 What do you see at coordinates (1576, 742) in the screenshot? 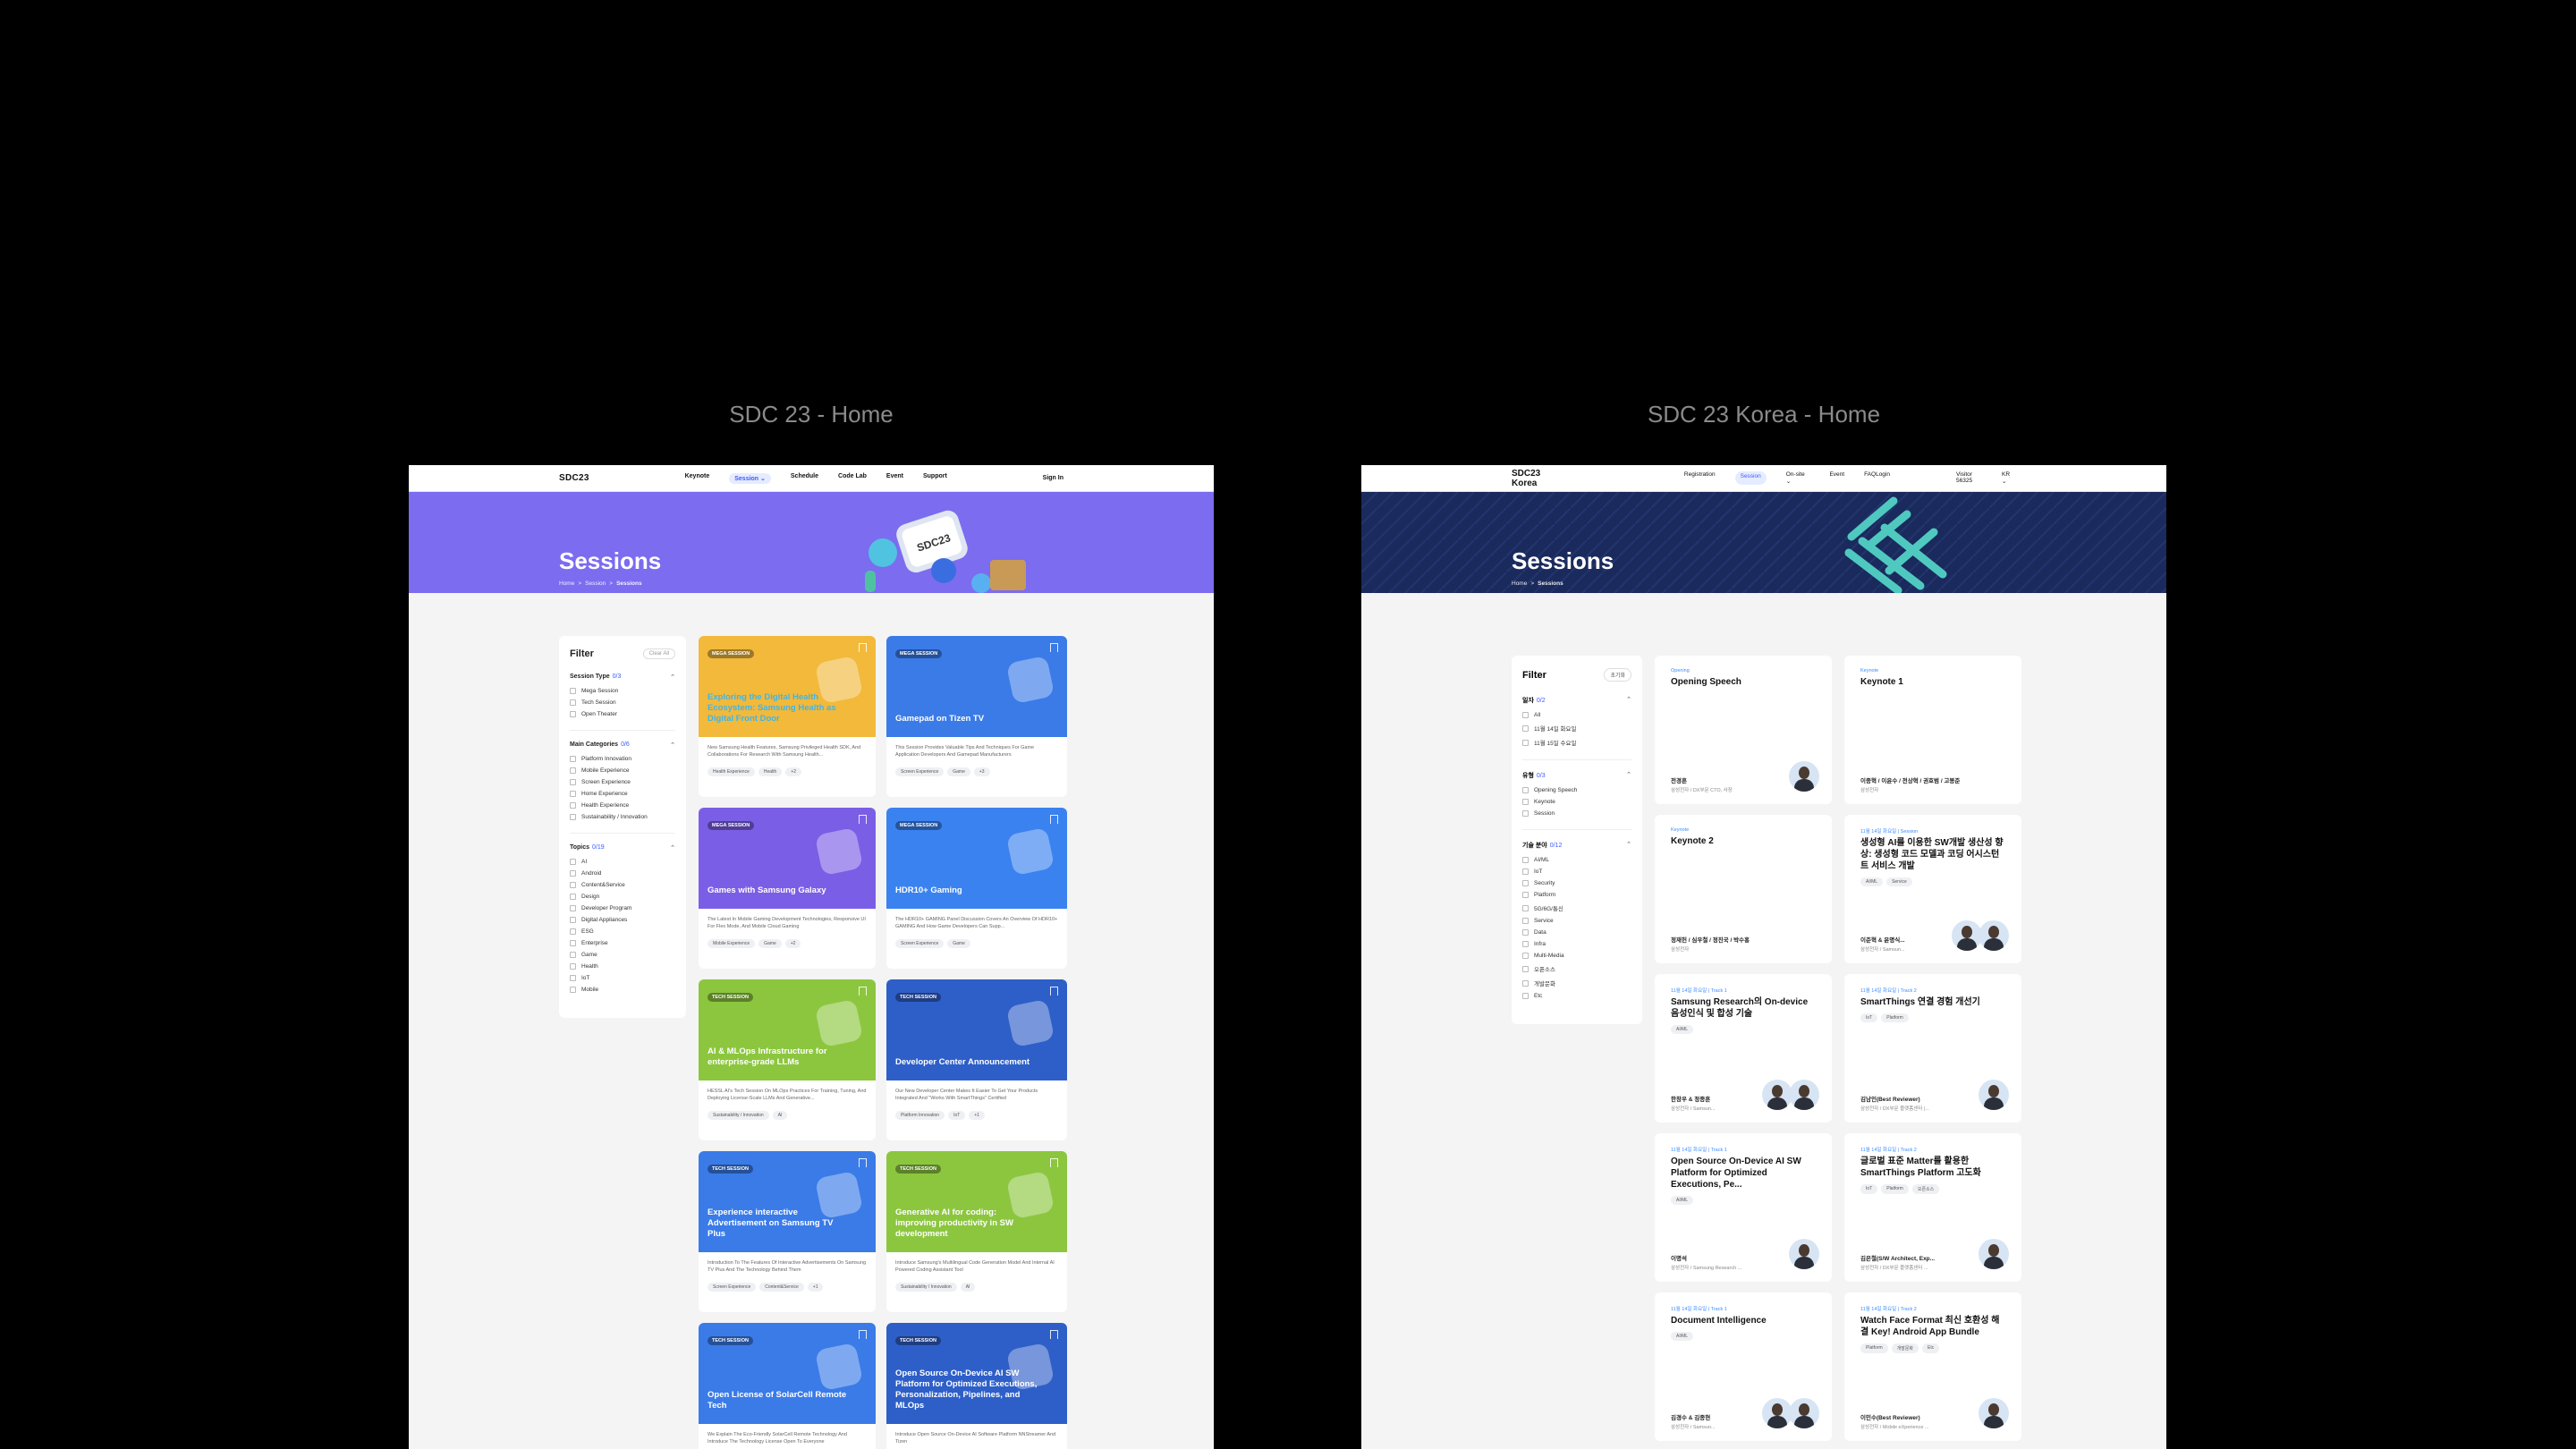
I see `filter-option: 11월 15일 수요일` at bounding box center [1576, 742].